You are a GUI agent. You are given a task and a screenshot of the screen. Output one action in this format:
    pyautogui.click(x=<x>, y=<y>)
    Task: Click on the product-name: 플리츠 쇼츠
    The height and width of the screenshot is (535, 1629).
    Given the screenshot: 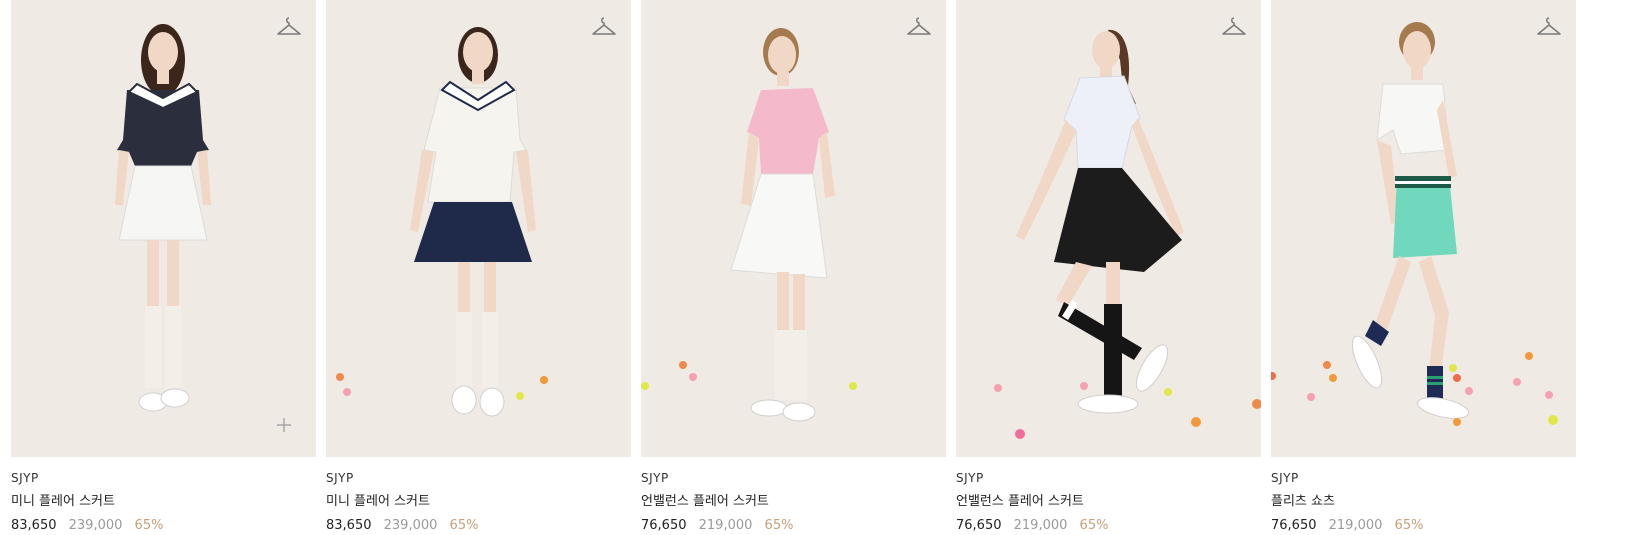 What is the action you would take?
    pyautogui.click(x=1423, y=502)
    